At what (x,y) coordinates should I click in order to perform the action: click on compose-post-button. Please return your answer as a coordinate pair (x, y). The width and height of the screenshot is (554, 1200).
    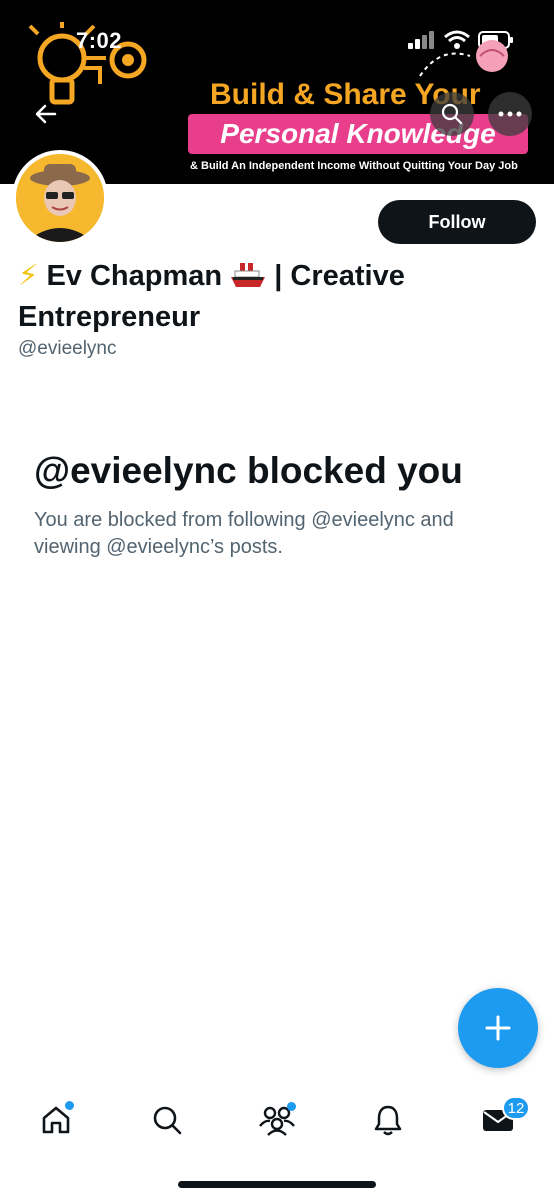
    Looking at the image, I should click on (498, 1028).